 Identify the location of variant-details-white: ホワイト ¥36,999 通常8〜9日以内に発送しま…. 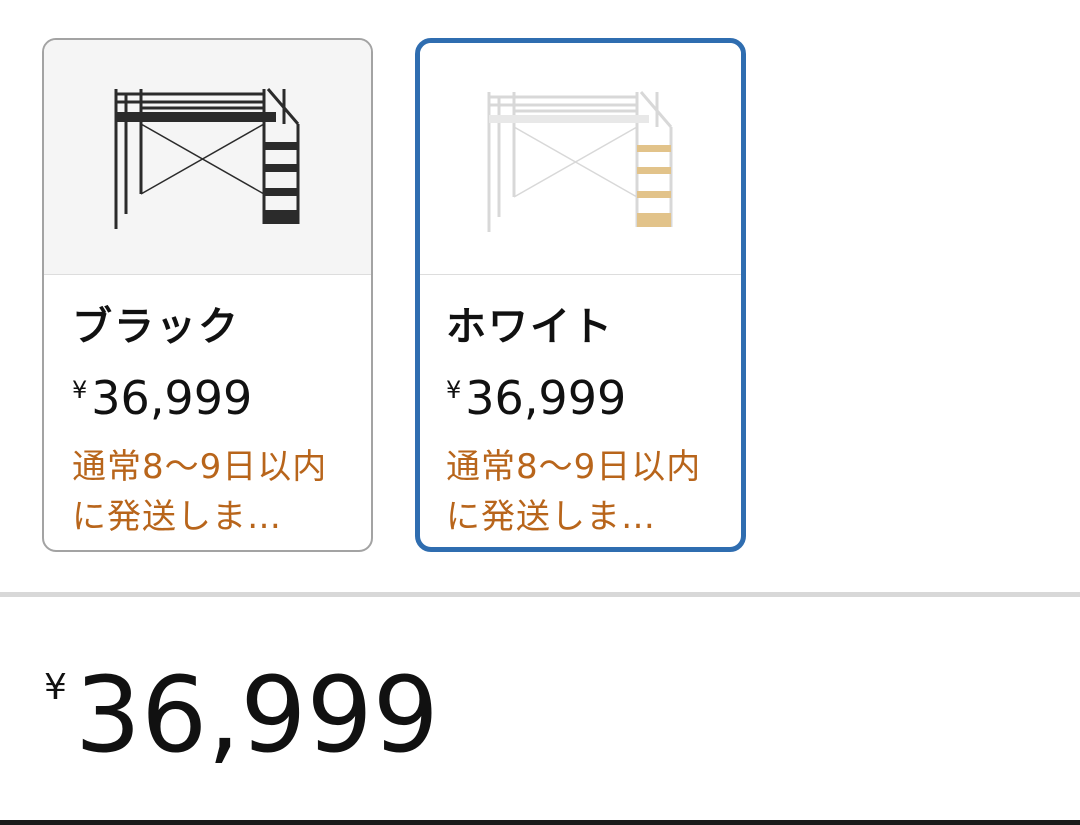
(580, 408).